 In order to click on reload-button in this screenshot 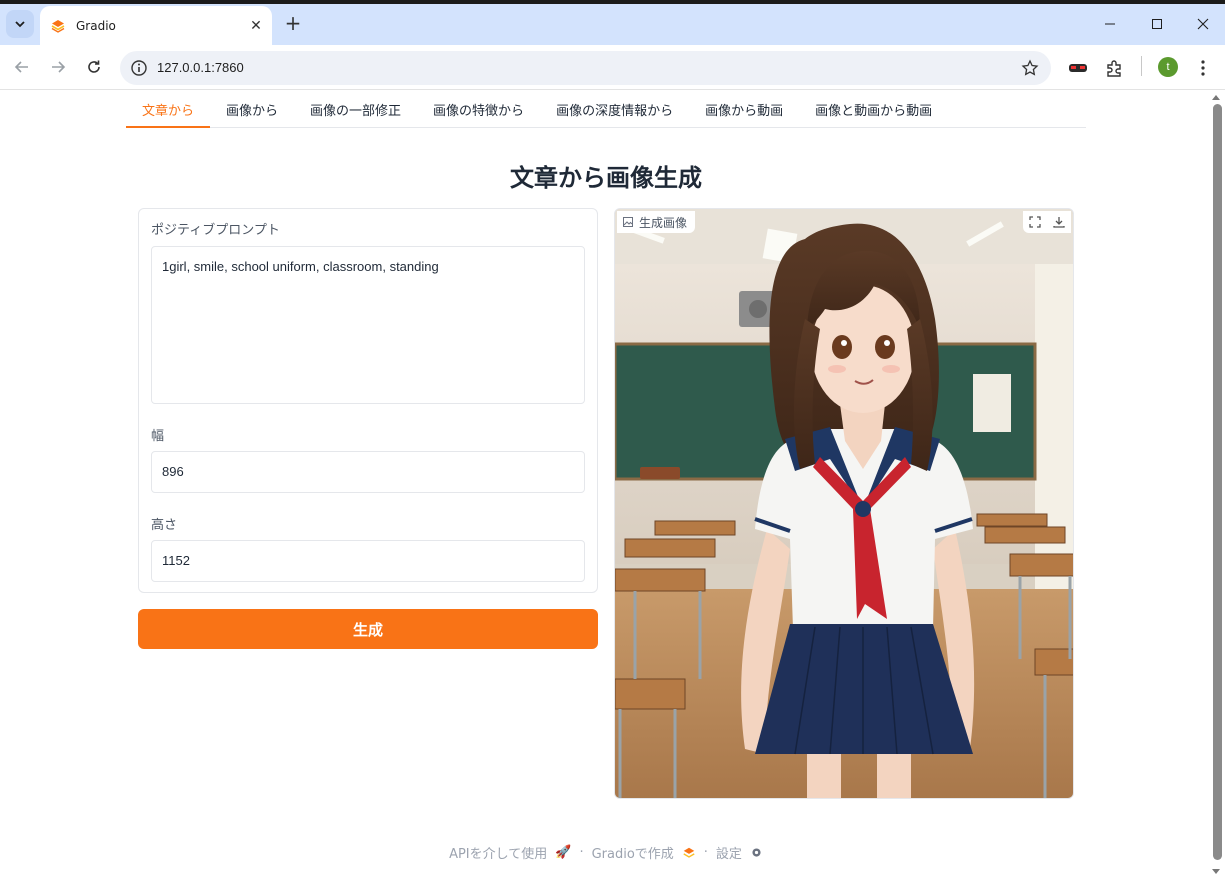, I will do `click(94, 67)`.